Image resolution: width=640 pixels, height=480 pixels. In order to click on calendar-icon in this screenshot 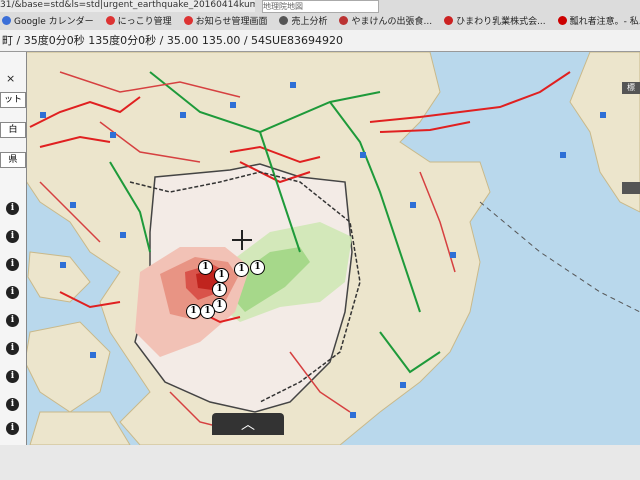, I will do `click(6, 20)`.